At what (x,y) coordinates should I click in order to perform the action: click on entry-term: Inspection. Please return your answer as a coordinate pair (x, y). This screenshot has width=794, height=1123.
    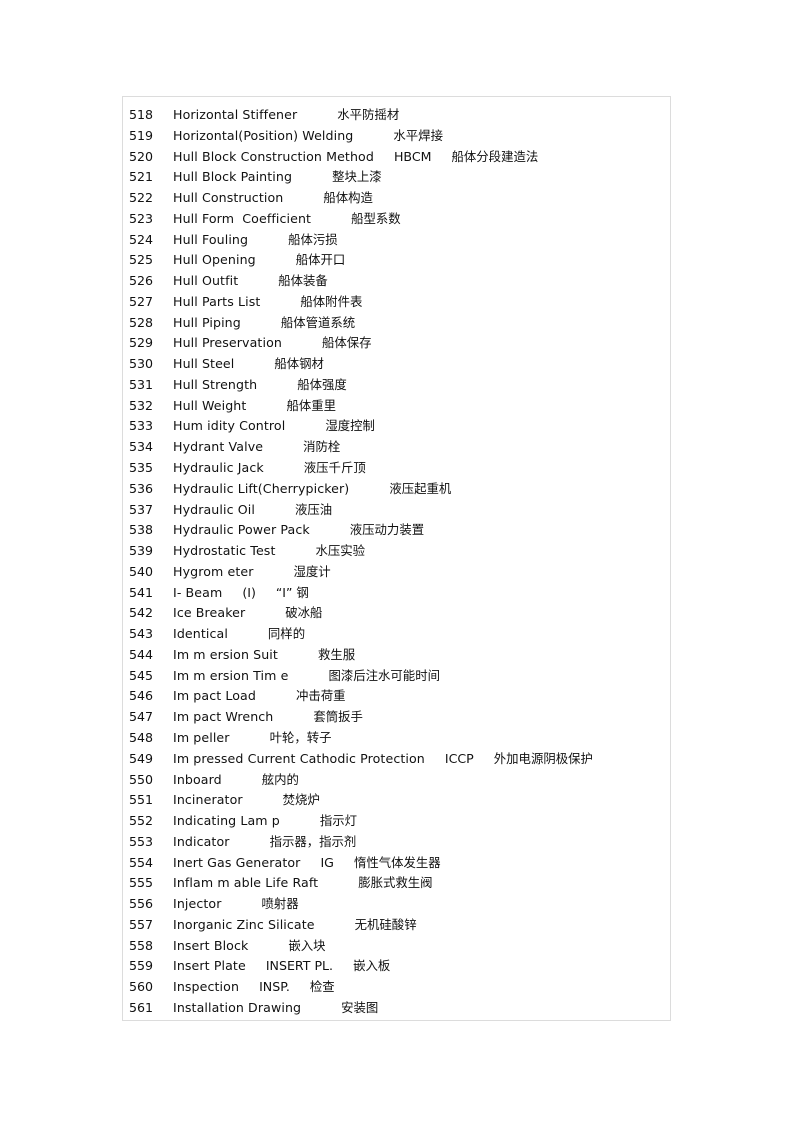
    Looking at the image, I should click on (206, 987).